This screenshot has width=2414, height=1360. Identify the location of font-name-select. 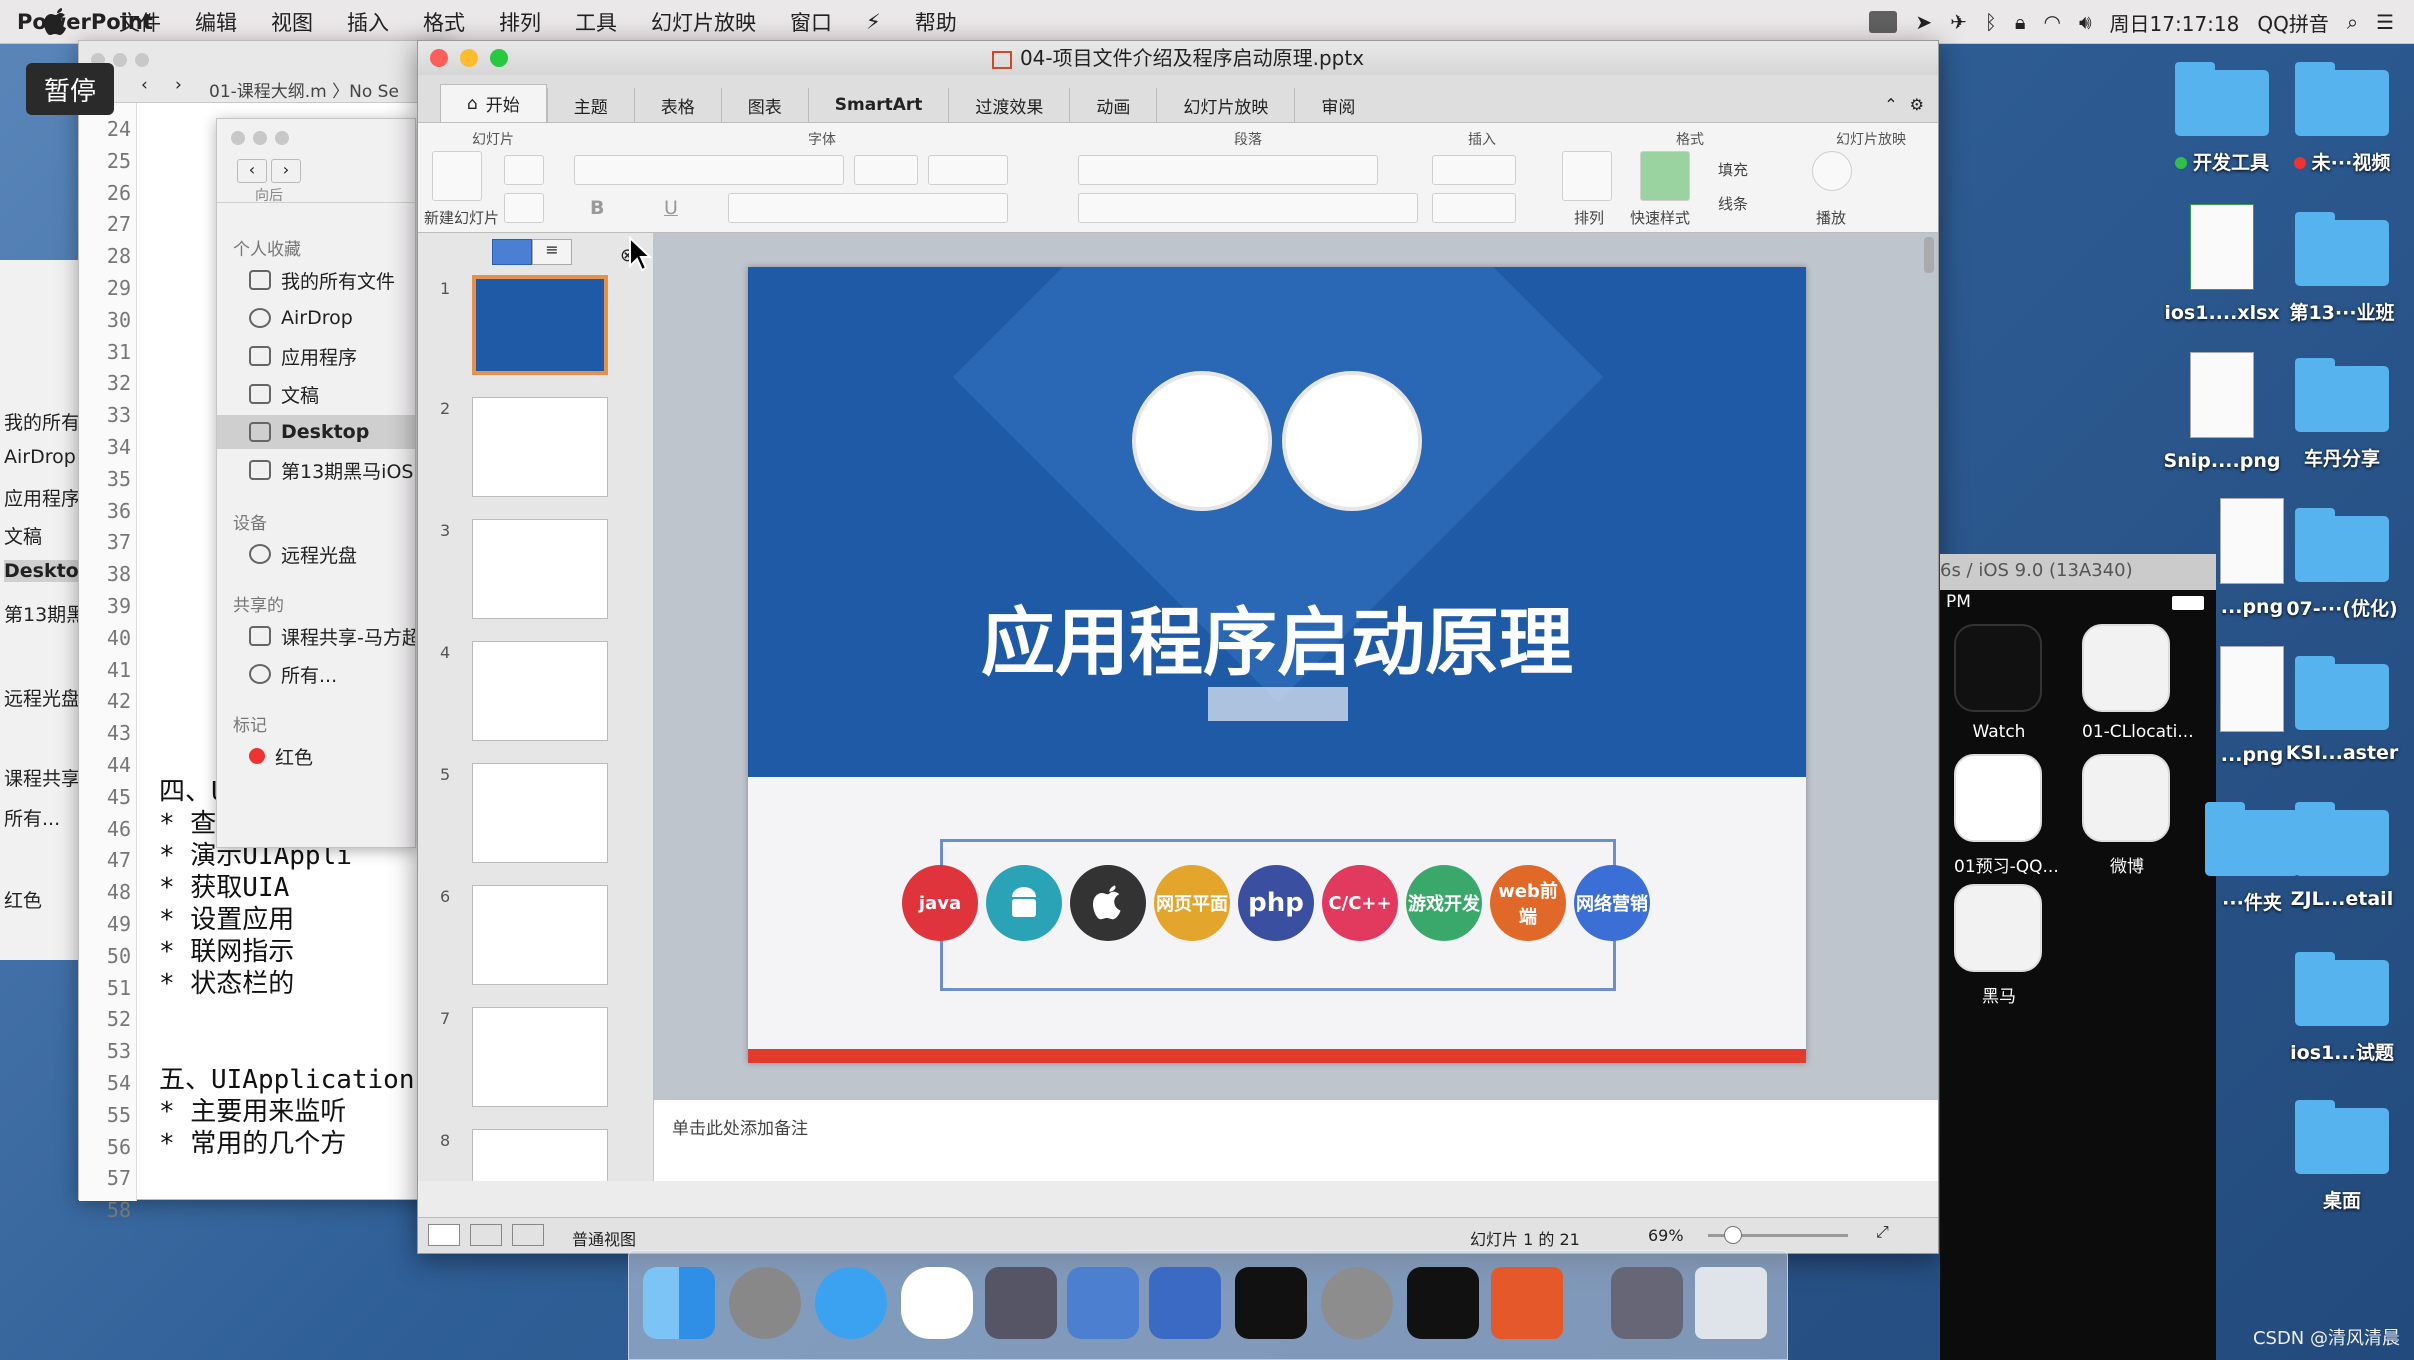
(709, 170).